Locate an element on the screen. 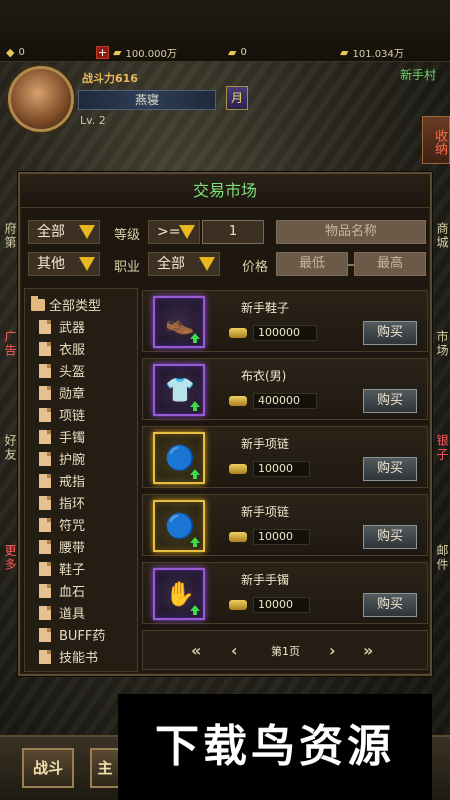 The width and height of the screenshot is (450, 800). location-label: 新手村 is located at coordinates (417, 75).